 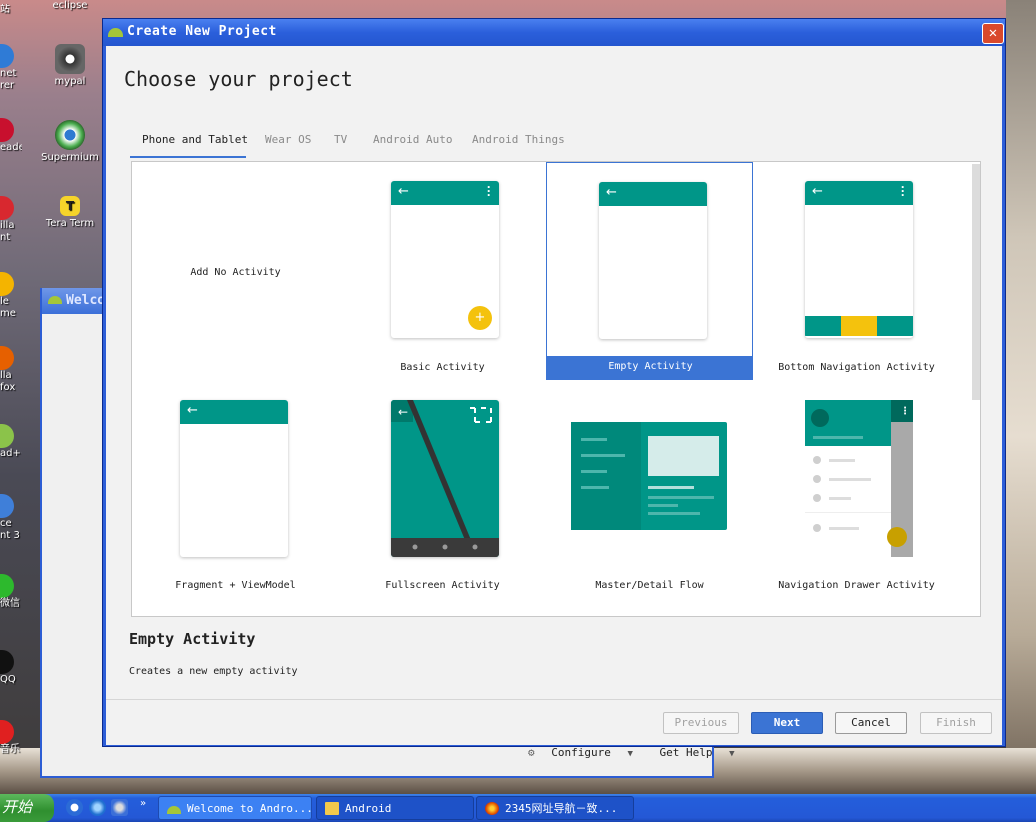 I want to click on desktop-icon-supermium: Supermium, so click(x=70, y=142).